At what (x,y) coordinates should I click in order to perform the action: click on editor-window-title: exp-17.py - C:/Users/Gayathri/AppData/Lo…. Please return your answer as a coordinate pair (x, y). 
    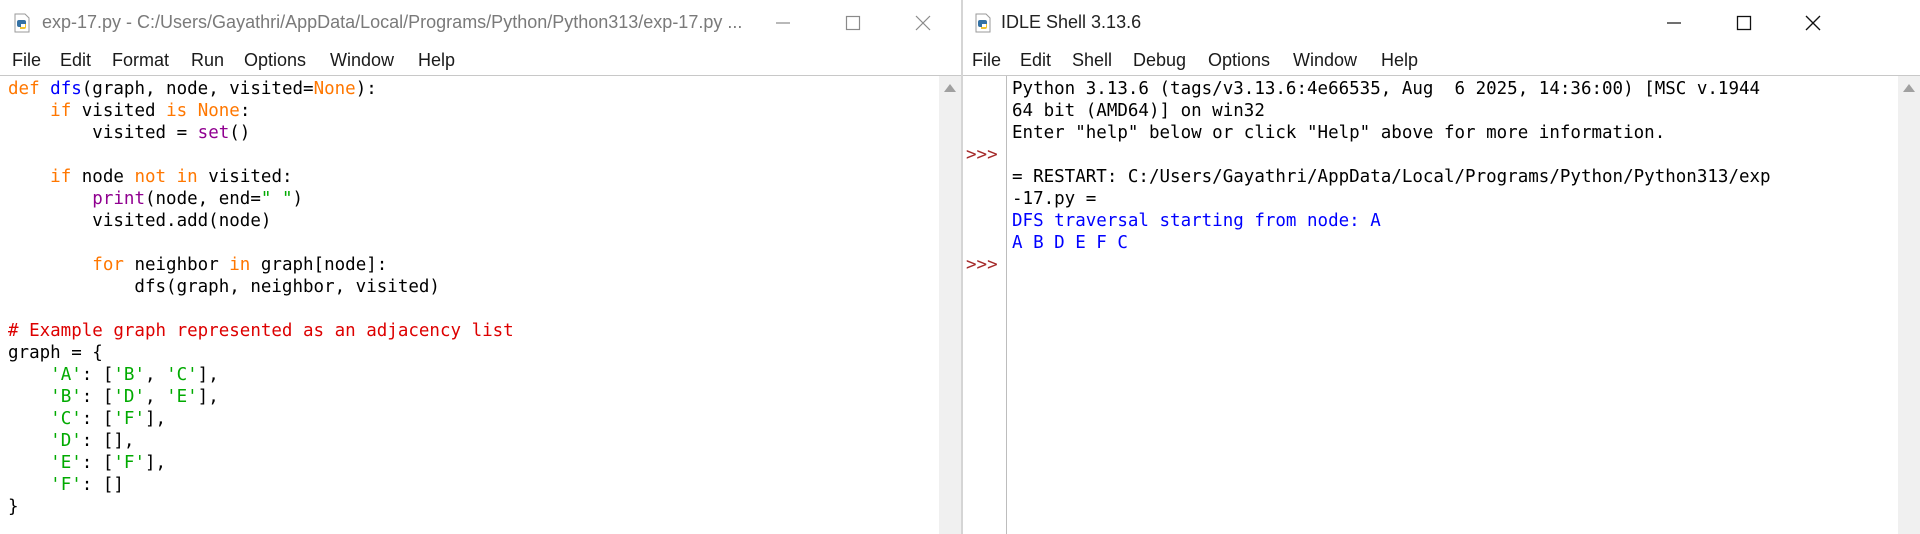
    Looking at the image, I should click on (392, 22).